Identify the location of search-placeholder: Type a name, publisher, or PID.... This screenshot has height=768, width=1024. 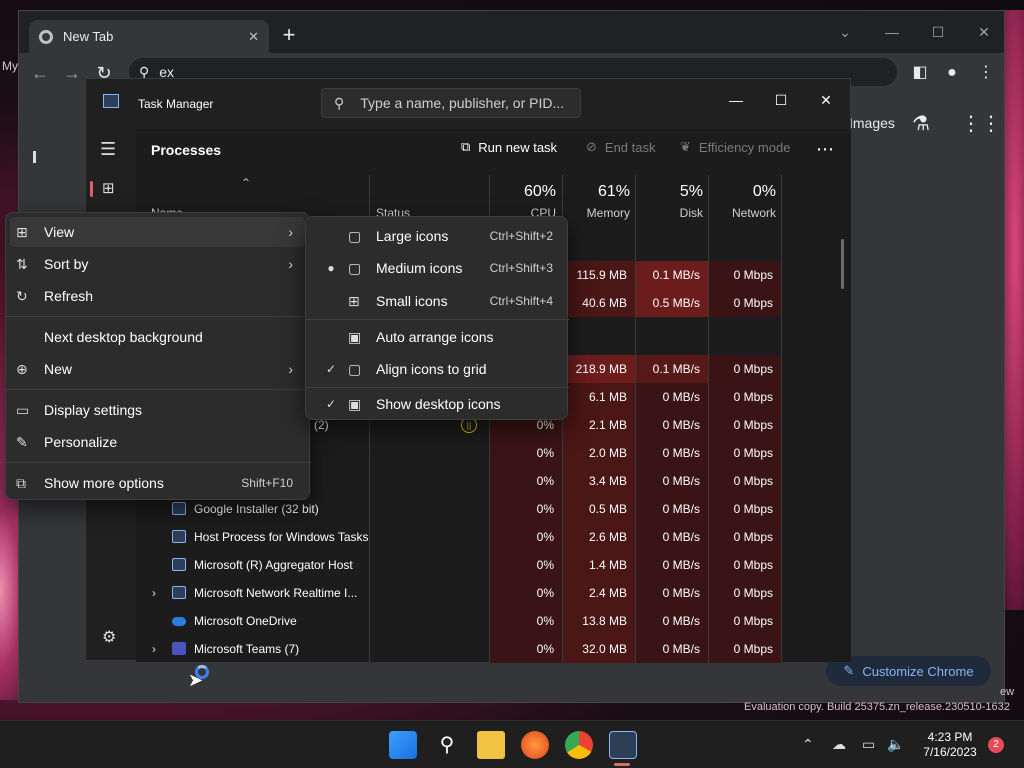
(462, 103).